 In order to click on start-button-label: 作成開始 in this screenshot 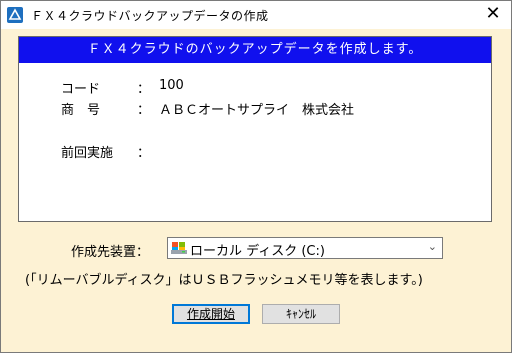, I will do `click(210, 314)`.